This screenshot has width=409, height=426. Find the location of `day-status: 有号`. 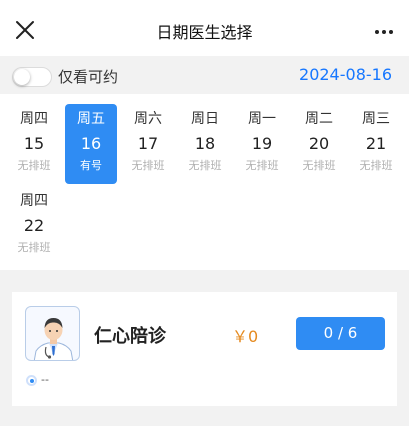

day-status: 有号 is located at coordinates (91, 165).